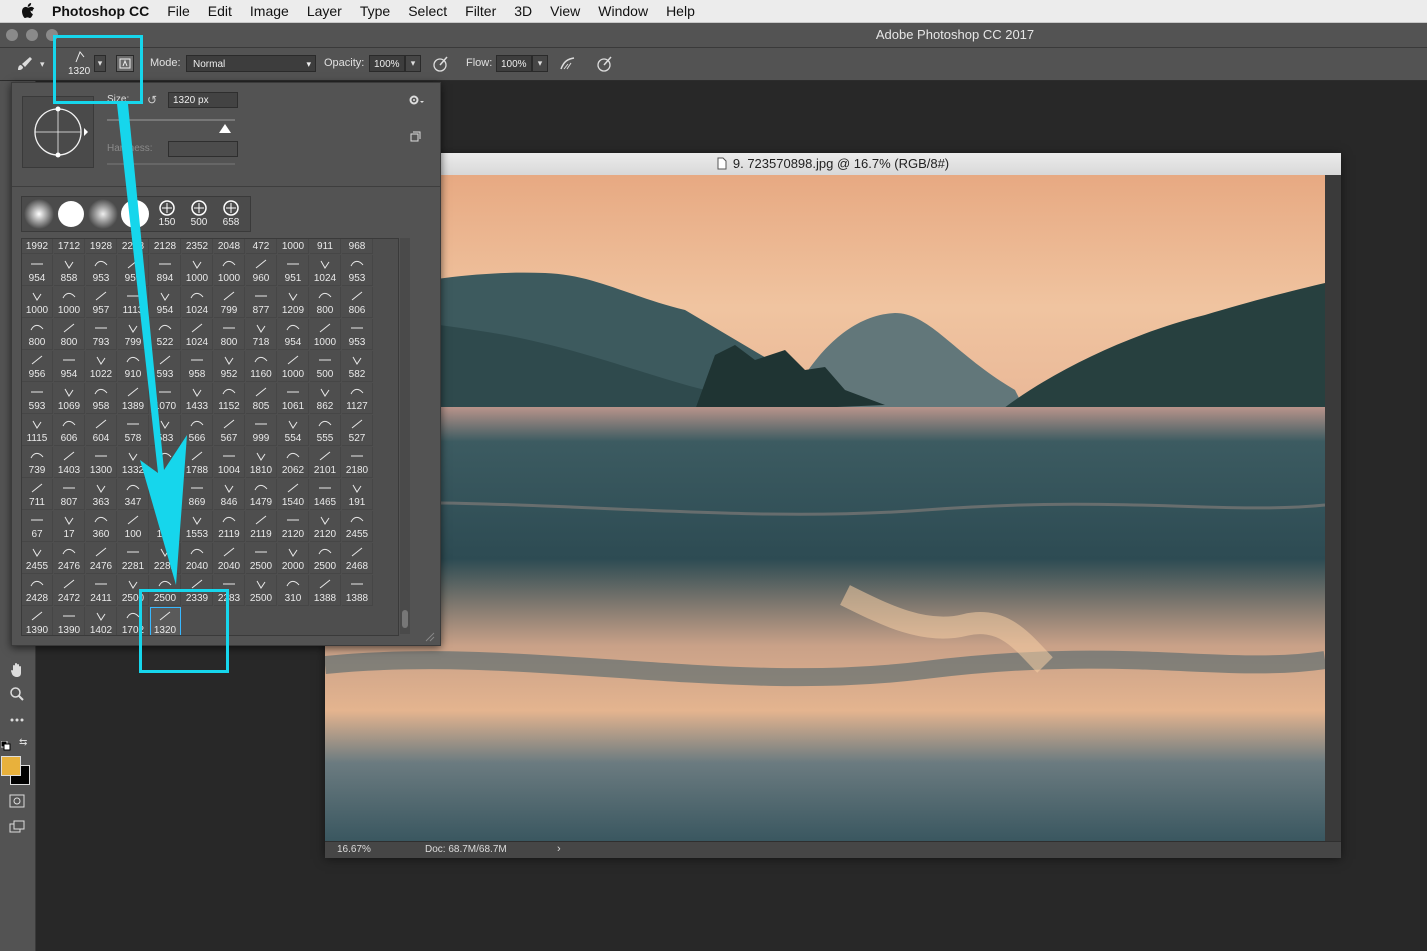  I want to click on brush-preset-cell: 500, so click(325, 366).